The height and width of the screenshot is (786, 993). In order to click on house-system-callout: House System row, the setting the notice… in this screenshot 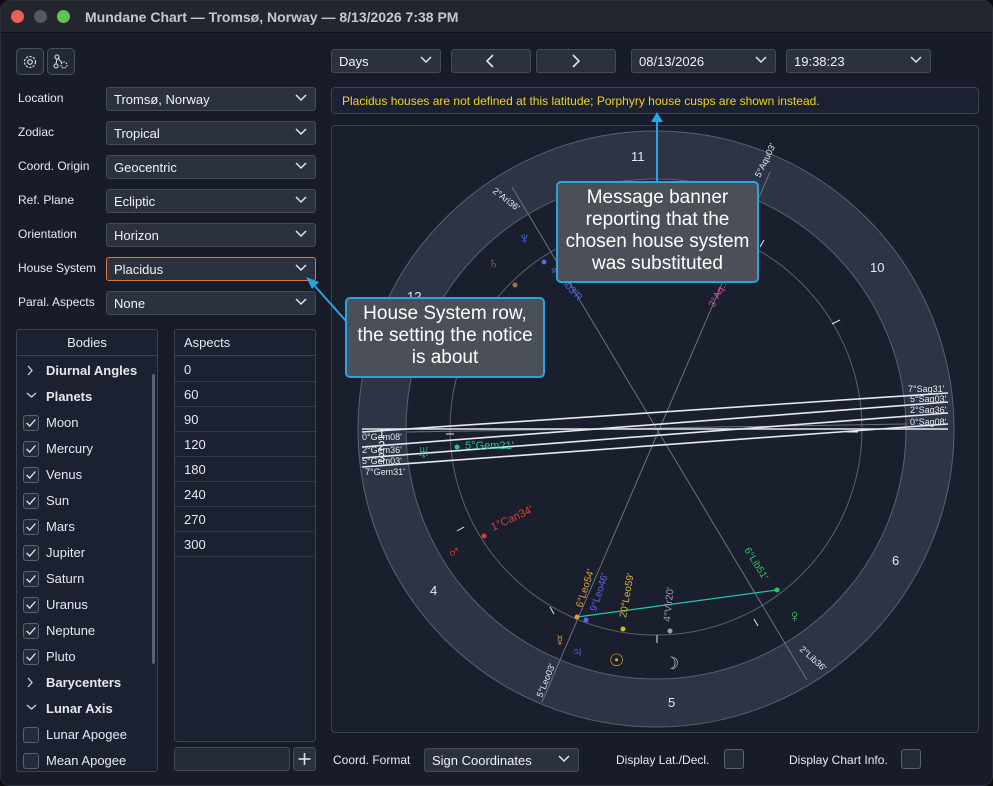, I will do `click(445, 337)`.